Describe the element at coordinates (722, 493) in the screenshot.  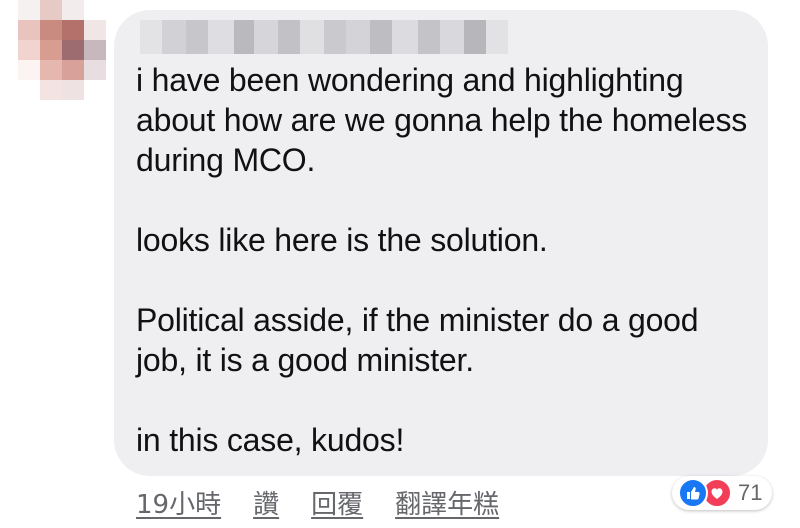
I see `reactions-summary: 71` at that location.